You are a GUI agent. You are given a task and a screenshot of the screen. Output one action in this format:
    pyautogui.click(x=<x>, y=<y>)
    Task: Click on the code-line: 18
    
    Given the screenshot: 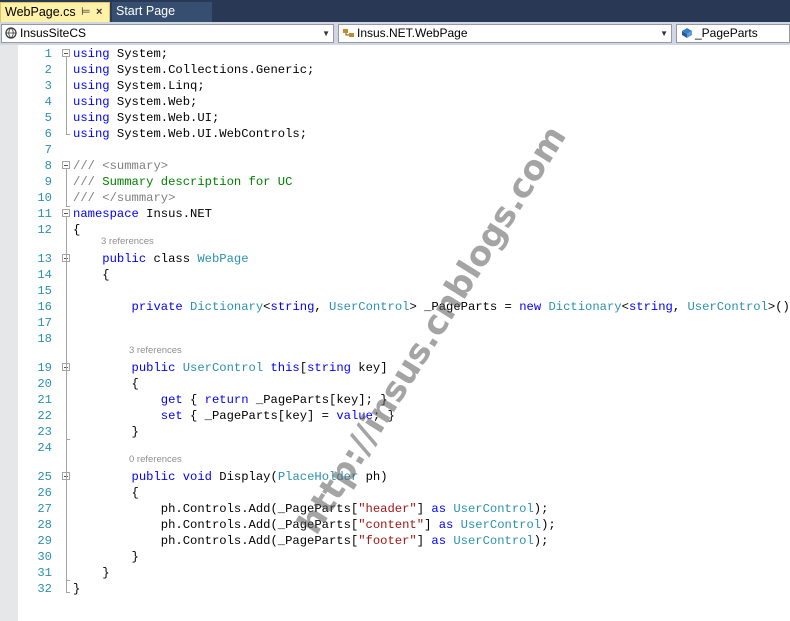 What is the action you would take?
    pyautogui.click(x=395, y=339)
    